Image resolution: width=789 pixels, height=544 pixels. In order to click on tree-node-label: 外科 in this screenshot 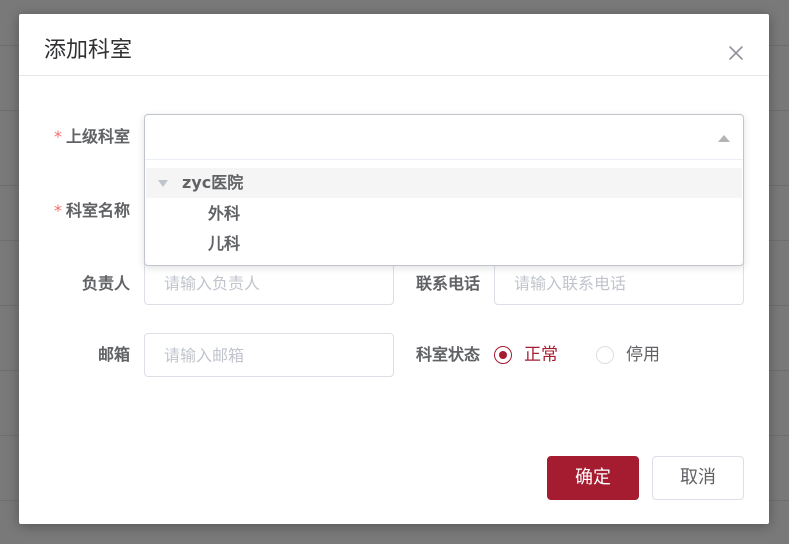, I will do `click(224, 213)`.